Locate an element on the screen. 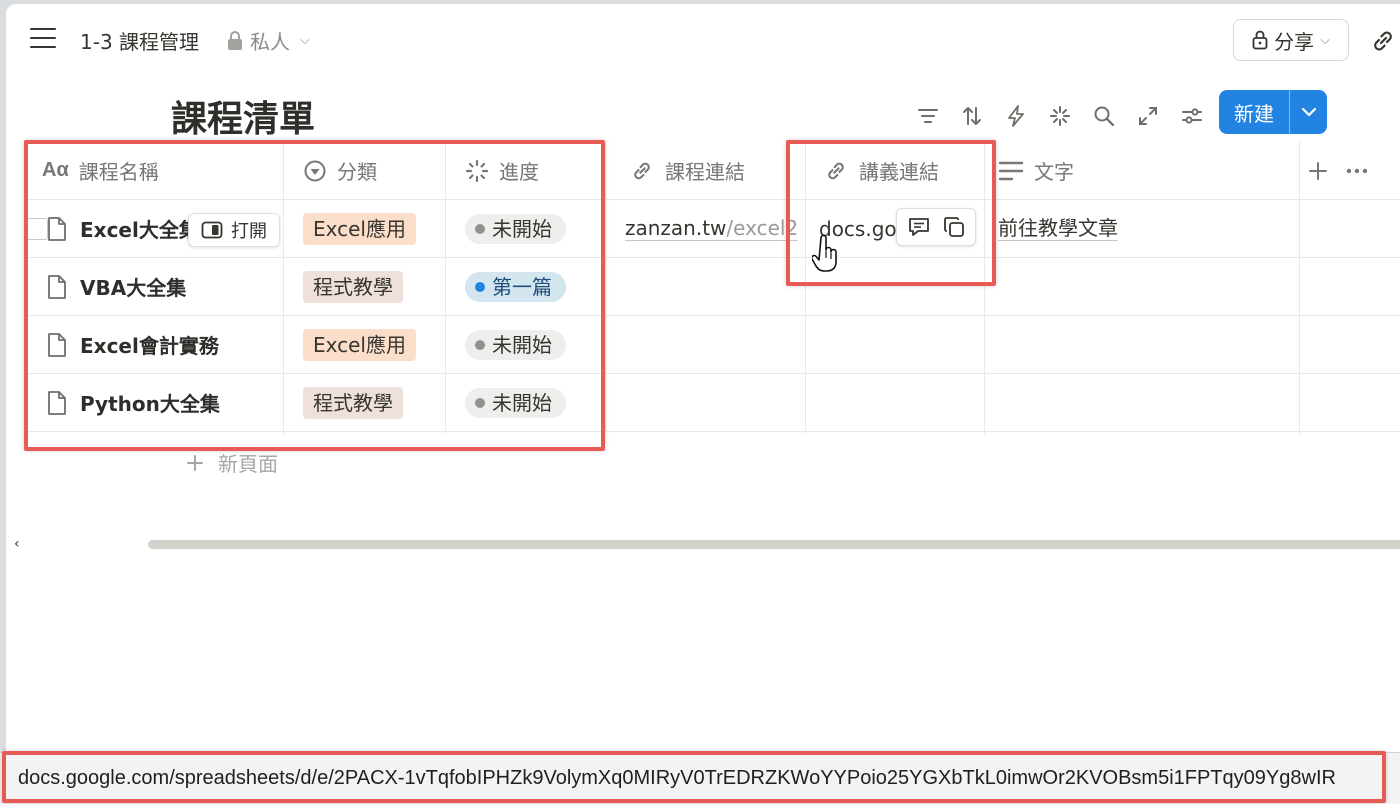 This screenshot has height=804, width=1400. database-toolbar is located at coordinates (1060, 116).